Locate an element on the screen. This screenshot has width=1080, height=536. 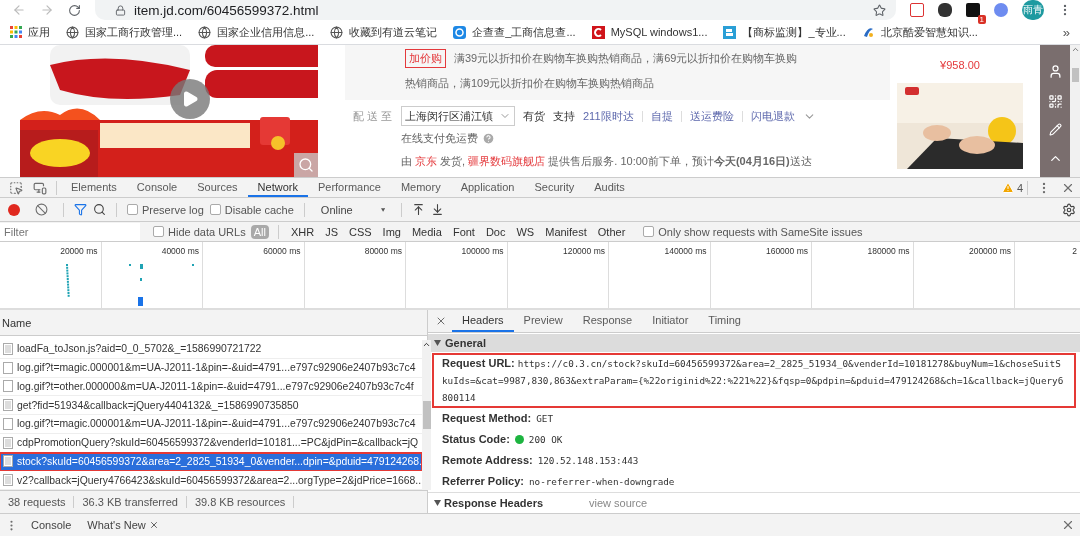
header-label: Request Method: is located at coordinates (487, 419).